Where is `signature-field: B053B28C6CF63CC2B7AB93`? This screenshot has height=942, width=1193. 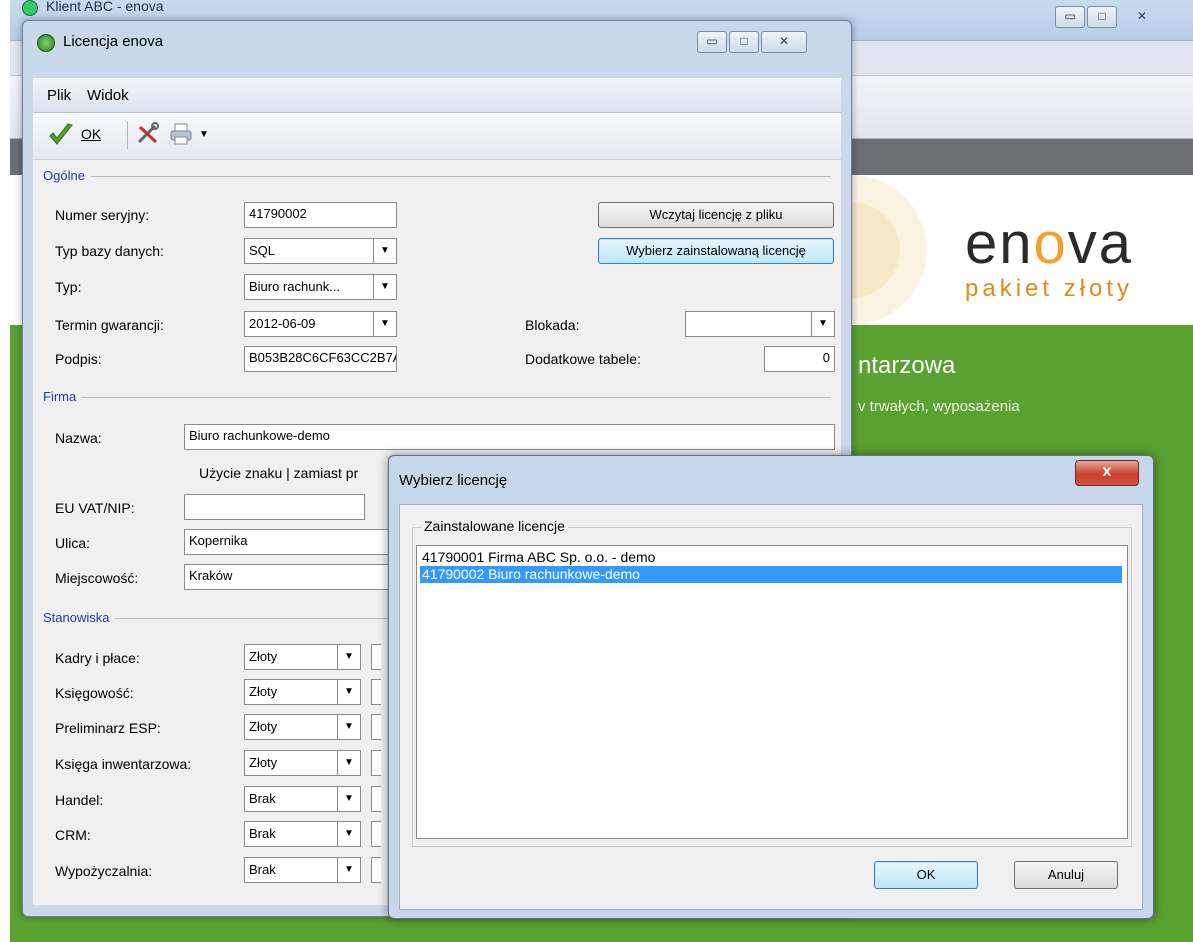 signature-field: B053B28C6CF63CC2B7AB93 is located at coordinates (320, 359).